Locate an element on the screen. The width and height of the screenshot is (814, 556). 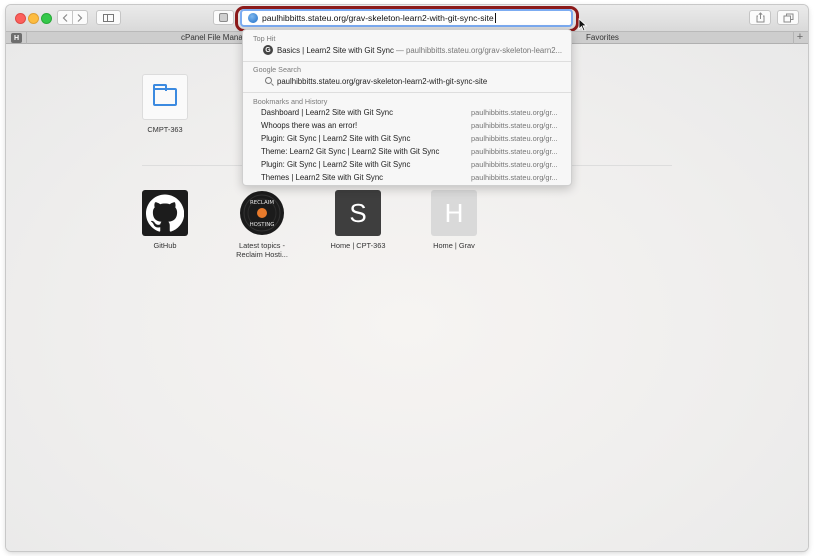
reclaim-tile: RECLAIM HOSTING is located at coordinates (262, 213).